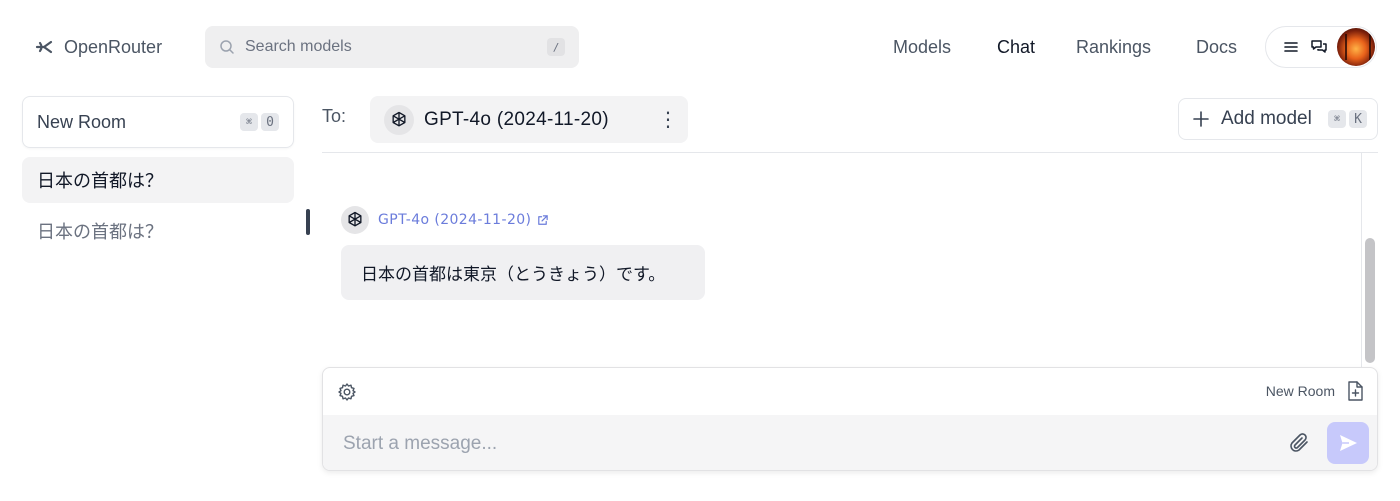 Image resolution: width=1400 pixels, height=501 pixels. I want to click on nav-chat: Chat, so click(1016, 47).